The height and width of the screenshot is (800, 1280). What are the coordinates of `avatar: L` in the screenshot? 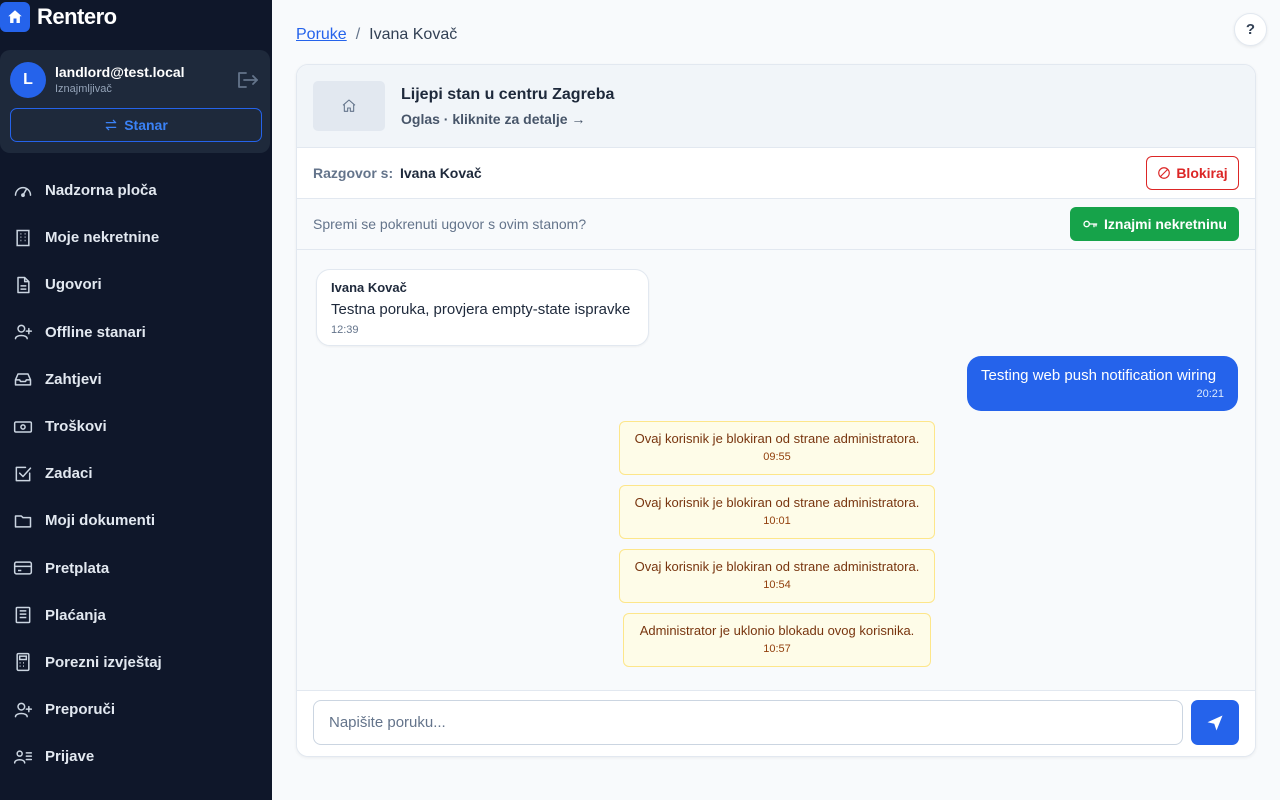 It's located at (28, 80).